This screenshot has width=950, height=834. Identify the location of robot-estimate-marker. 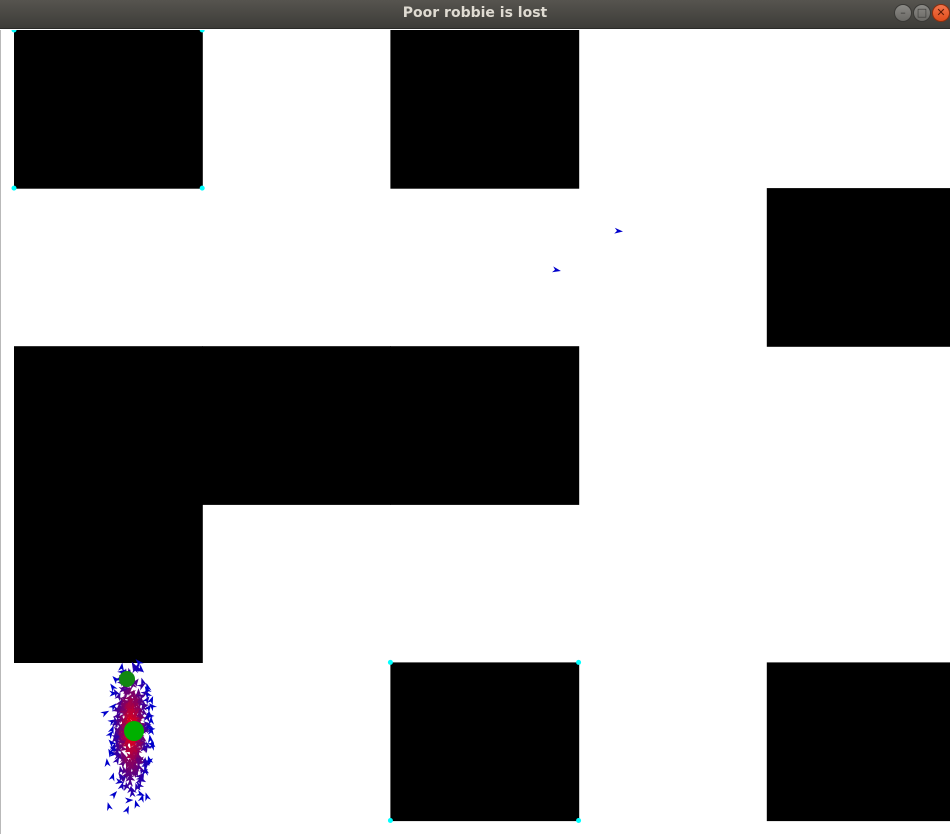
(127, 679).